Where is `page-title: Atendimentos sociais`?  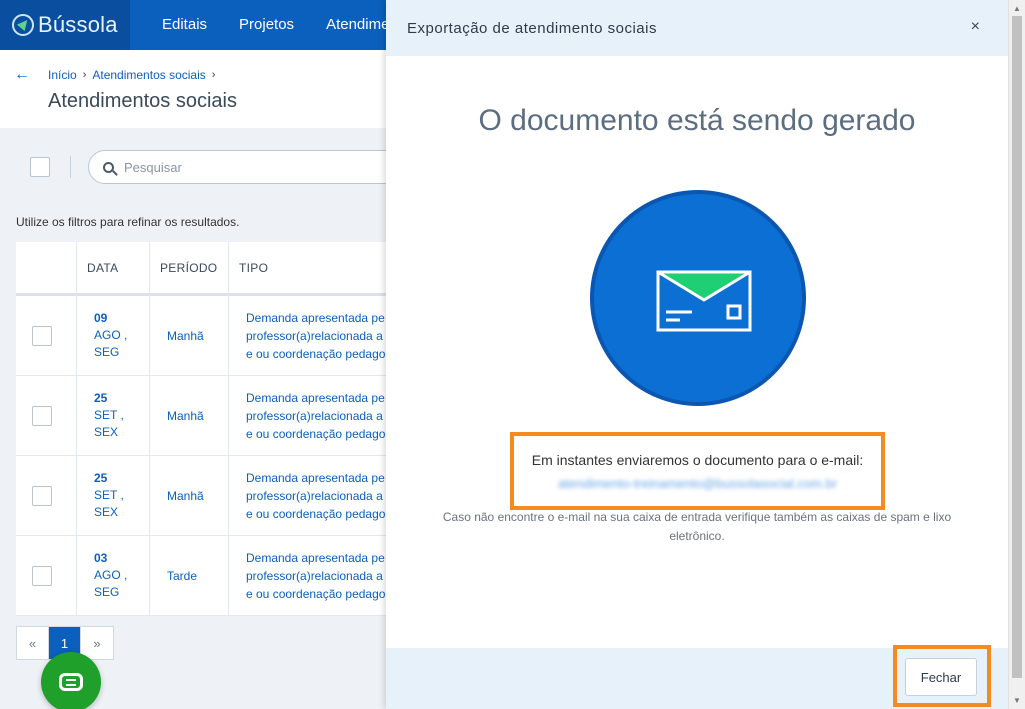
page-title: Atendimentos sociais is located at coordinates (142, 101).